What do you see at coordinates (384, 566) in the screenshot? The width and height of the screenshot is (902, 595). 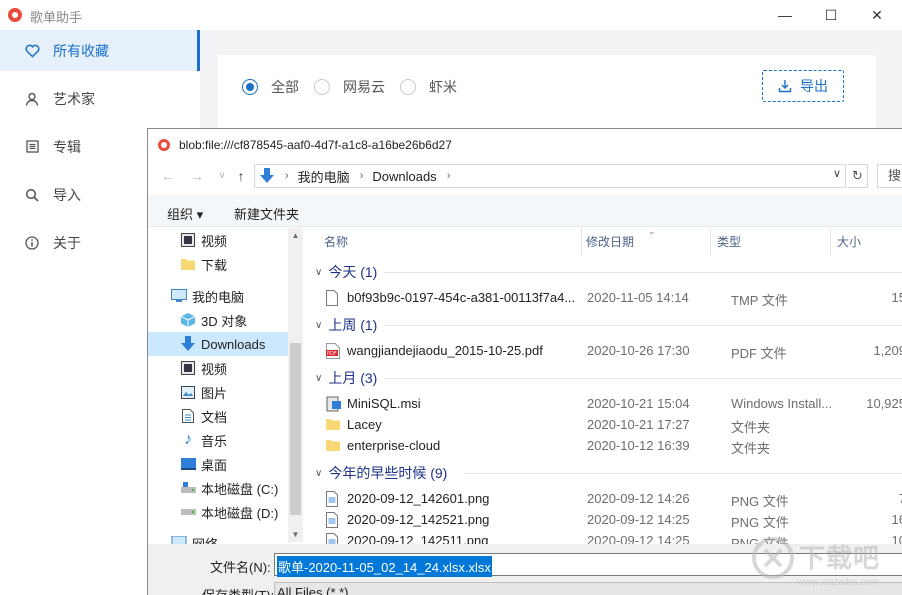 I see `filename-value: 歌单-2020-11-05_02_14_24.xlsx.xlsx` at bounding box center [384, 566].